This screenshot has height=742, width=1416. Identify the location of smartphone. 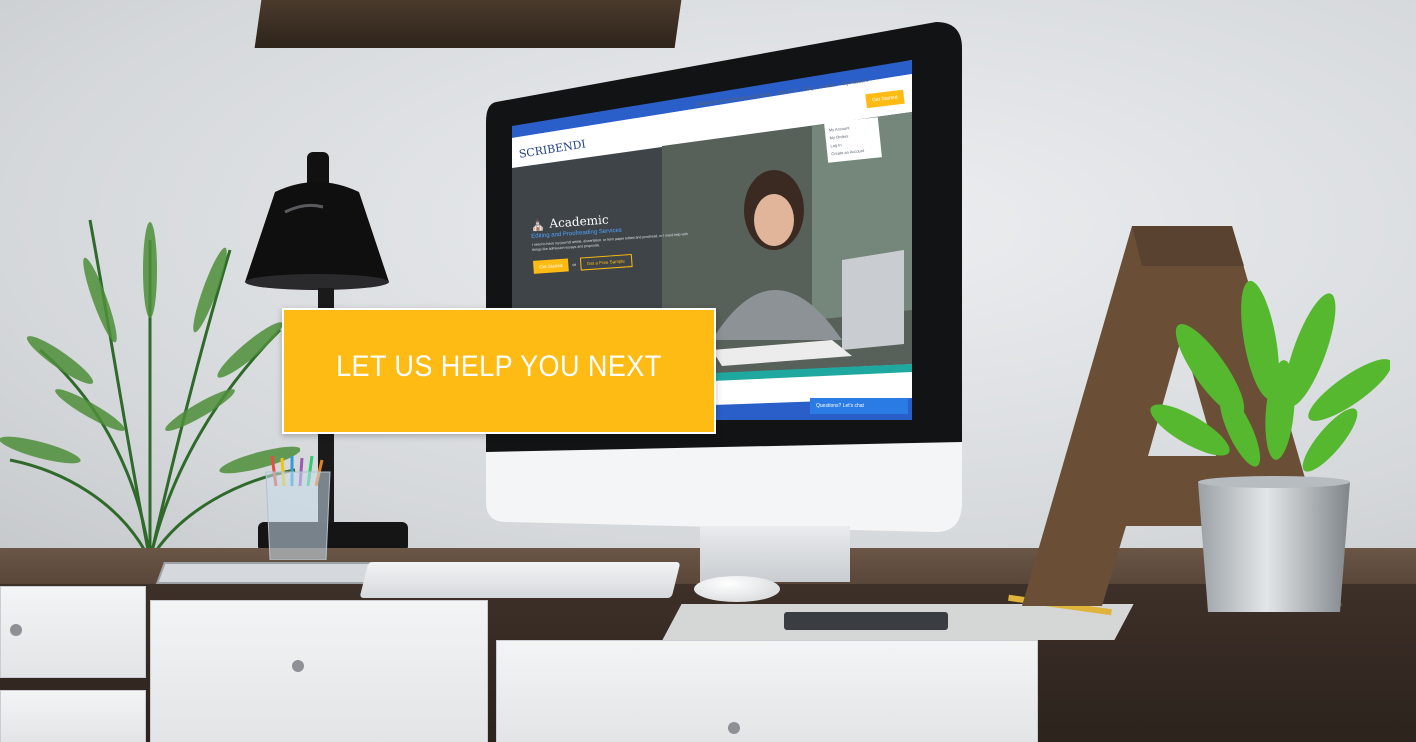
(866, 621).